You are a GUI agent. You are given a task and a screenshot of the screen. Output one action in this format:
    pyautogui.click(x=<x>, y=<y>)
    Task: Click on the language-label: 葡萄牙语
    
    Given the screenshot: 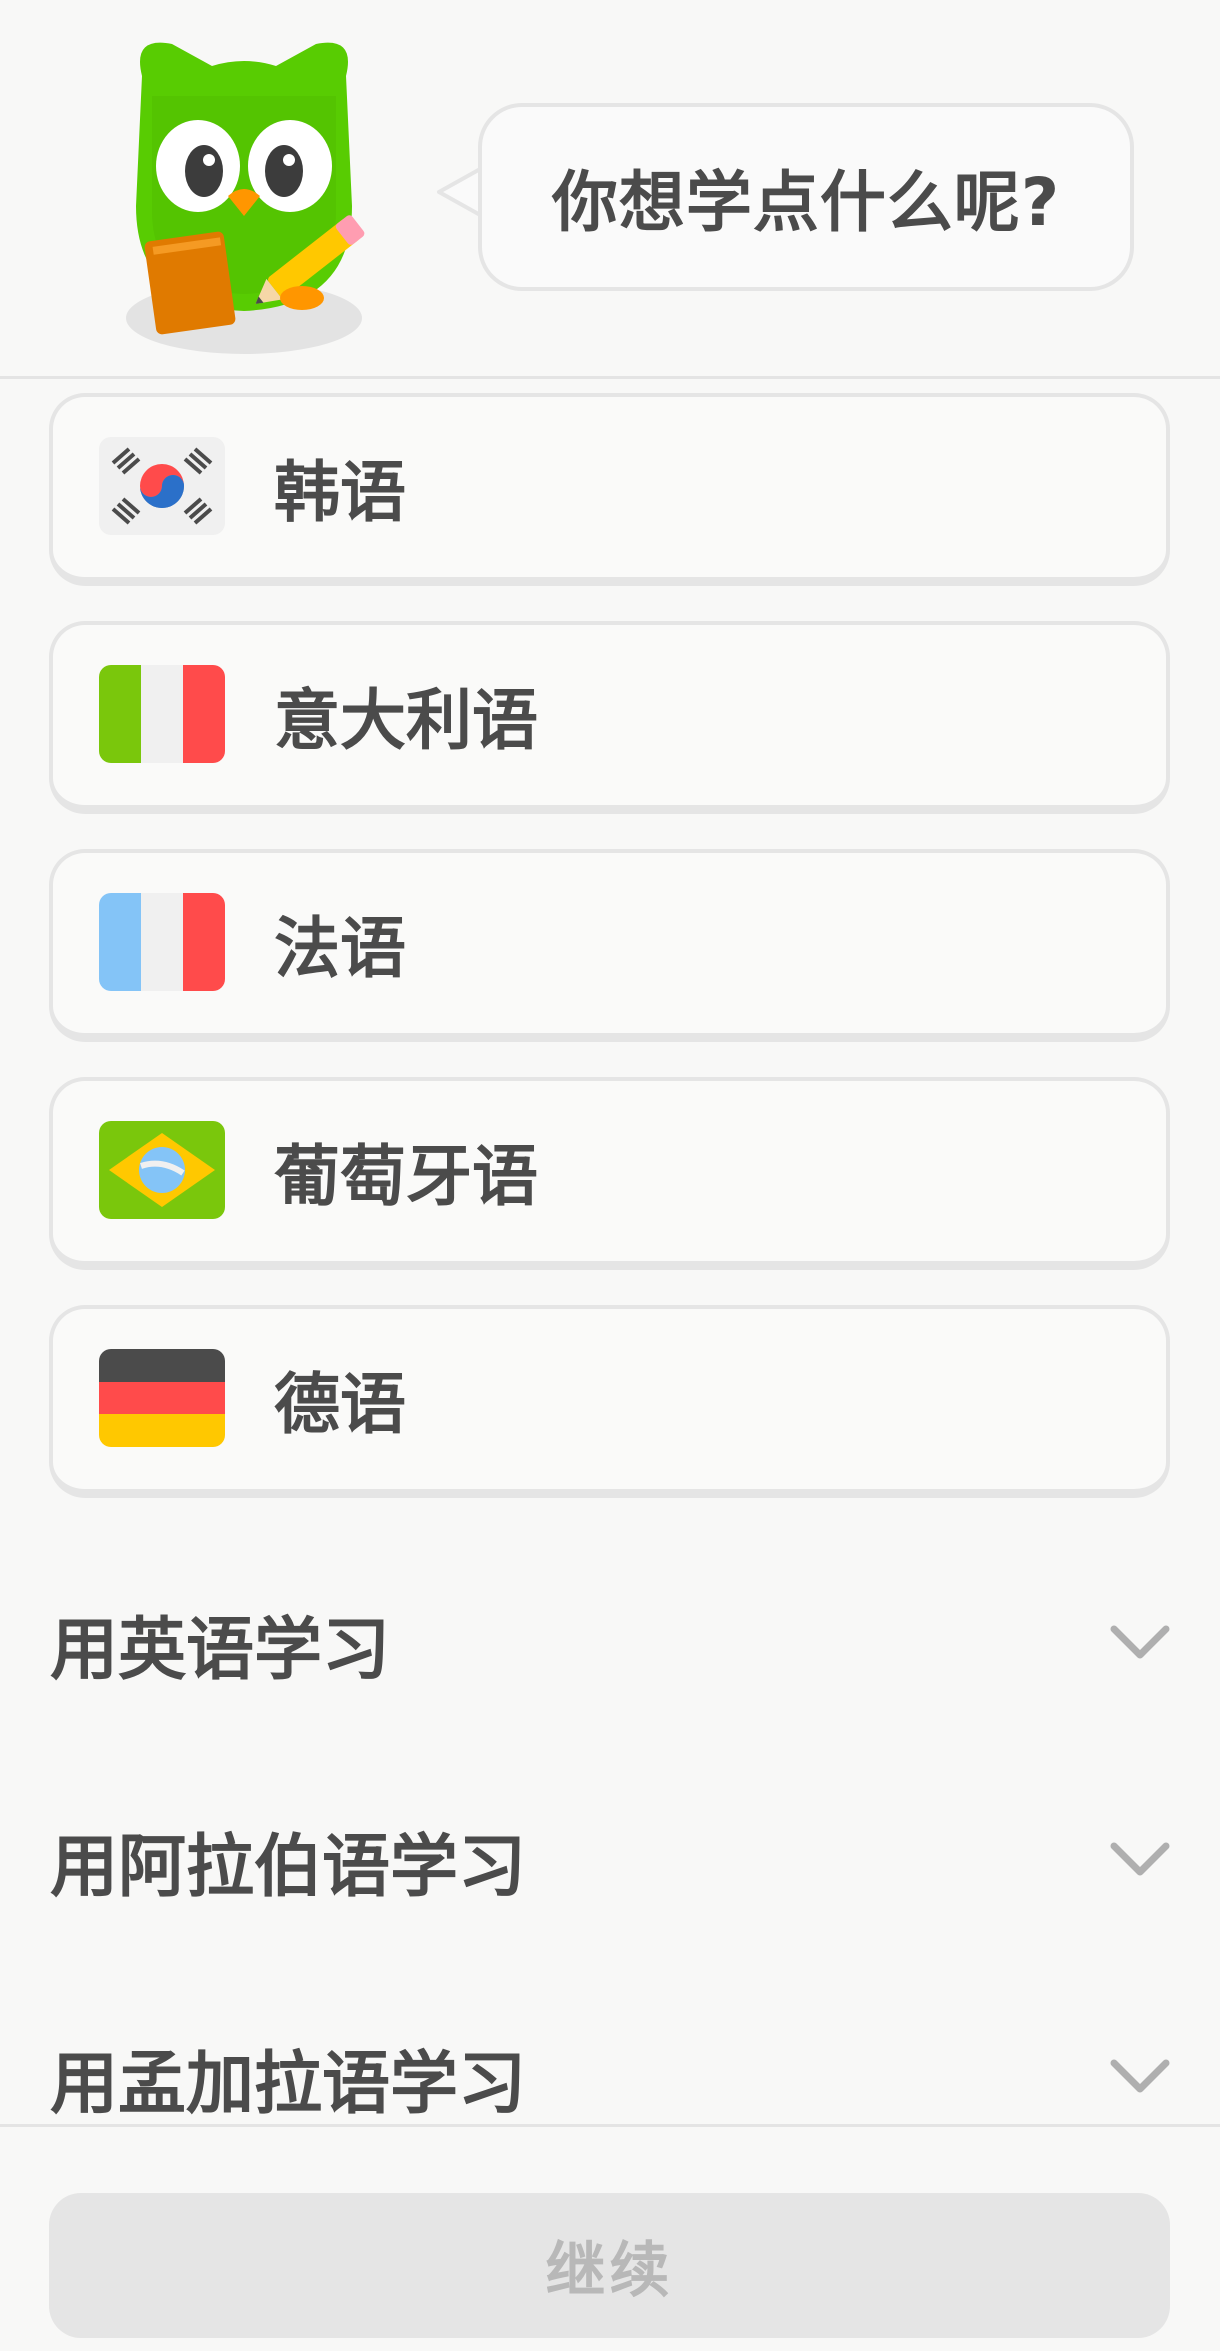 What is the action you would take?
    pyautogui.click(x=406, y=1176)
    